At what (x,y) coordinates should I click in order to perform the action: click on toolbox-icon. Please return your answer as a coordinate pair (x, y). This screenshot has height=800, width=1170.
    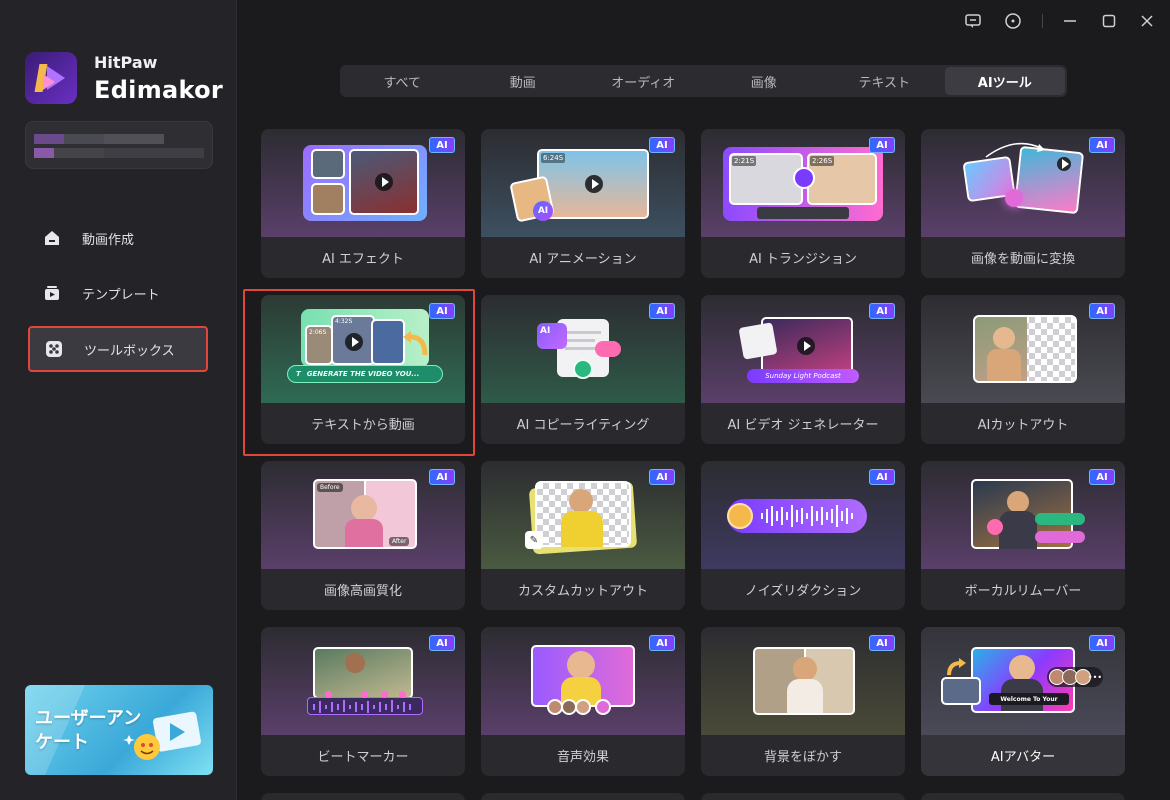
    Looking at the image, I should click on (54, 349).